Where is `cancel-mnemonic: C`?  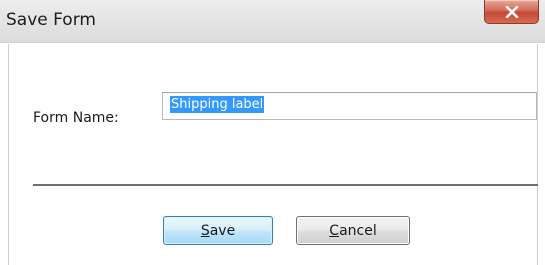
cancel-mnemonic: C is located at coordinates (334, 230).